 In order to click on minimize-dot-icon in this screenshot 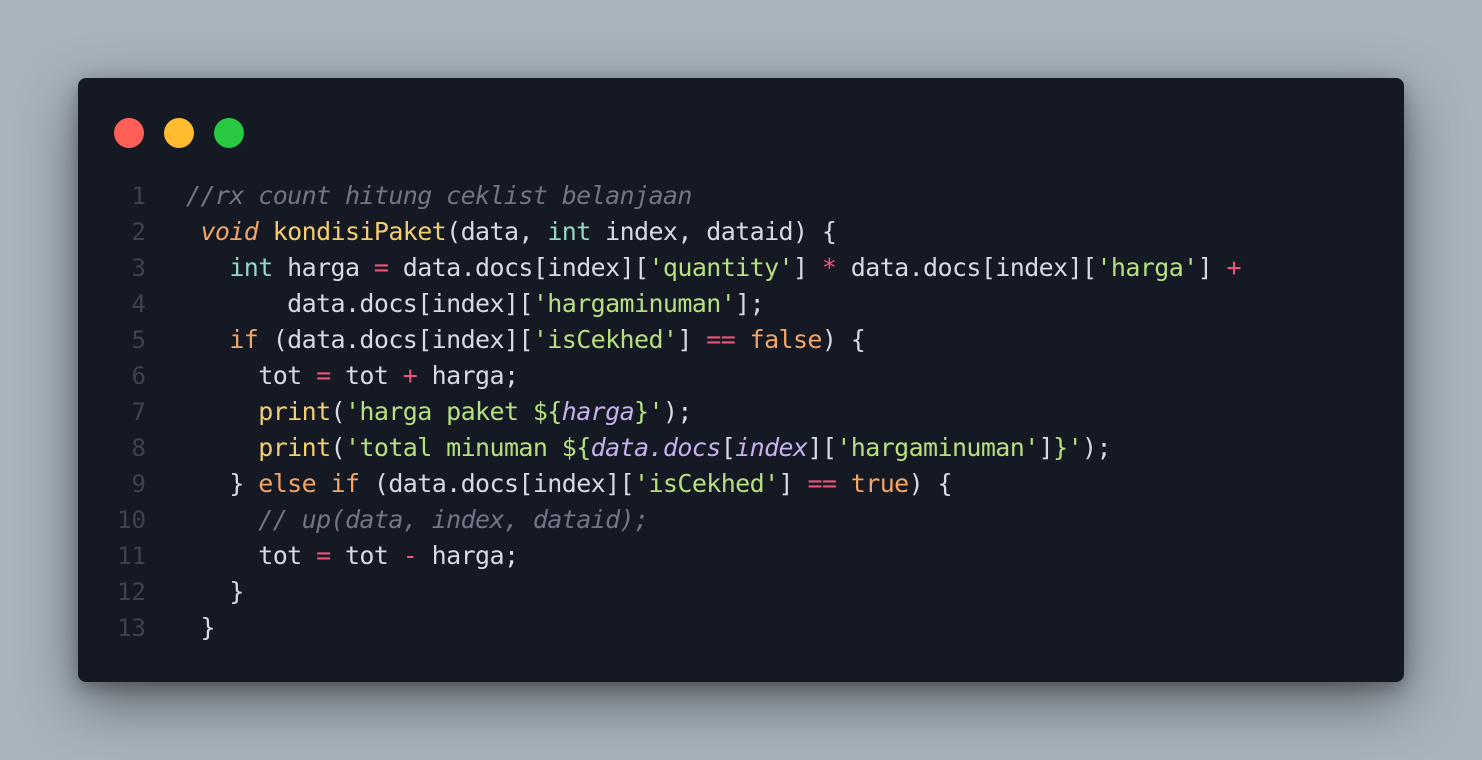, I will do `click(179, 133)`.